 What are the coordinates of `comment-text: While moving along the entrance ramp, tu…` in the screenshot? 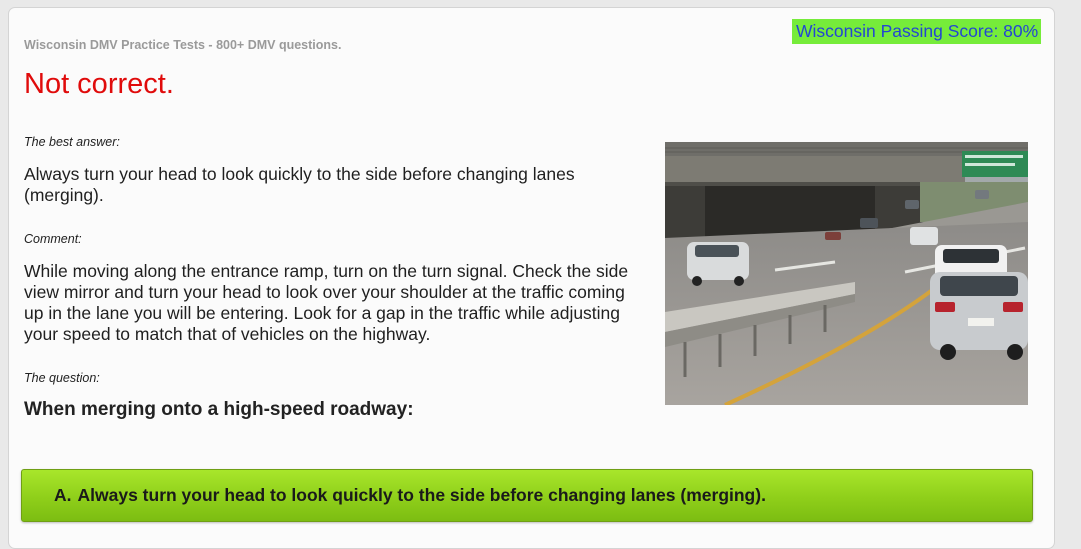 It's located at (326, 302).